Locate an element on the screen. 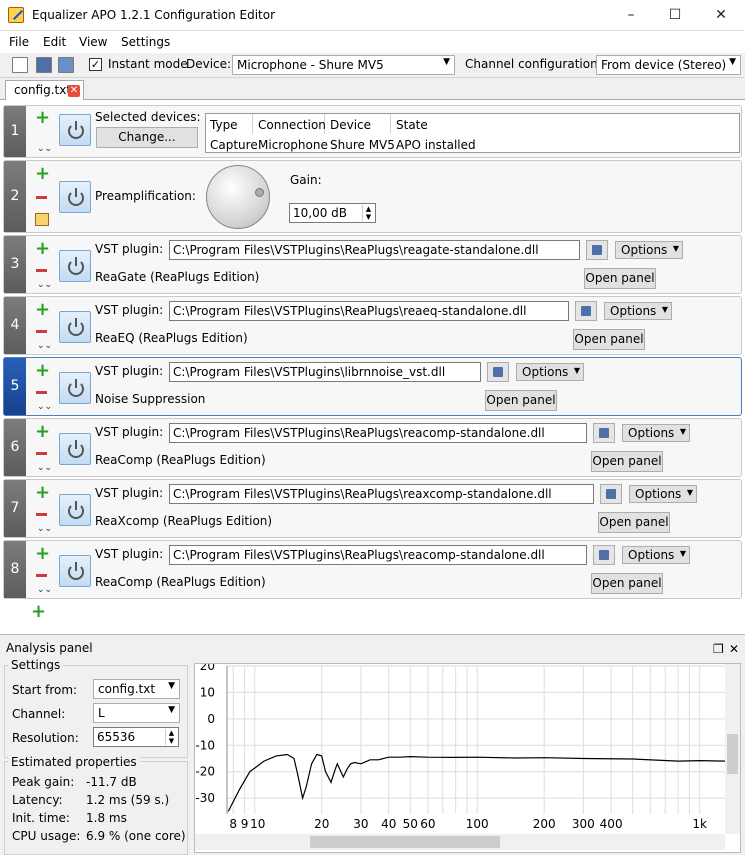  device-select: Microphone - Shure MV5 ▼ is located at coordinates (343, 65).